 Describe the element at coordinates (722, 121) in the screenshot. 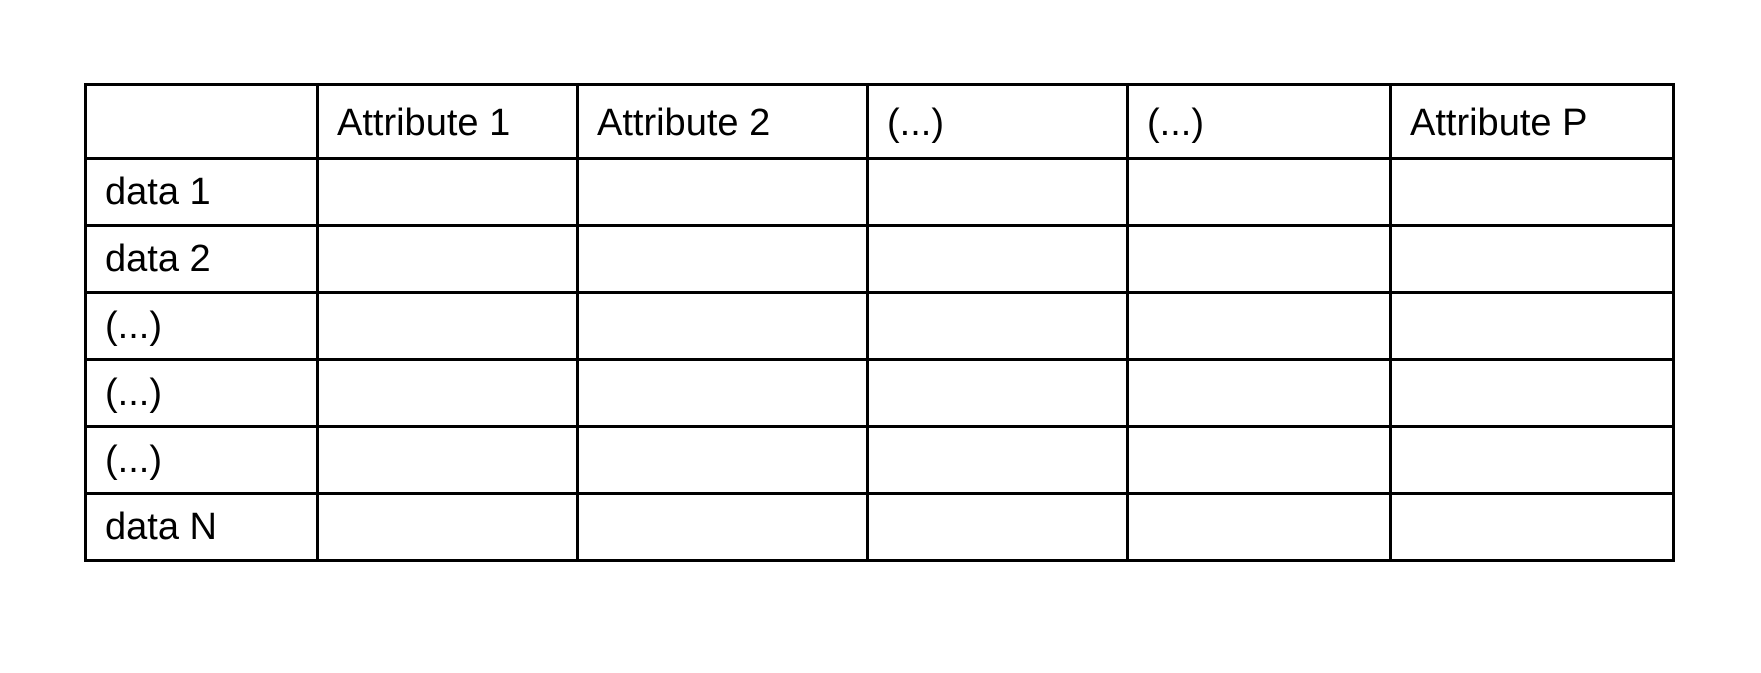

I see `header-cell-attribute-2: Attribute 2` at that location.